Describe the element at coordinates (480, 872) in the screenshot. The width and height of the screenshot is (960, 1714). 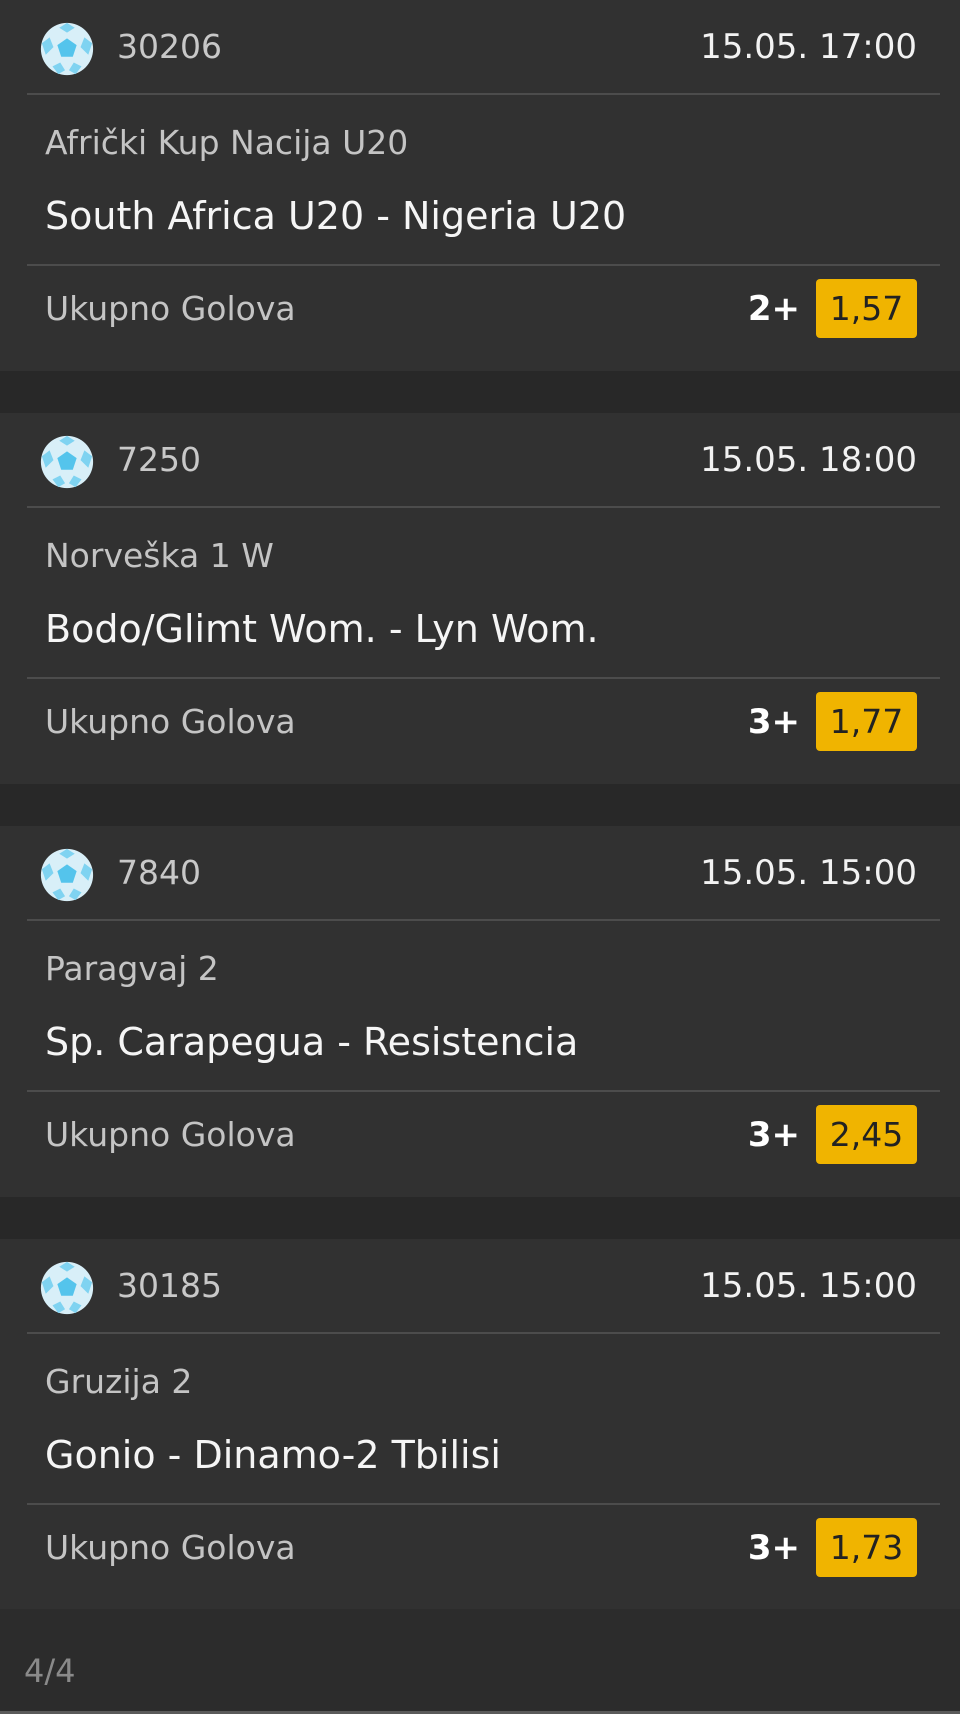
I see `ticket-header: 7840 15.05. 15:00` at that location.